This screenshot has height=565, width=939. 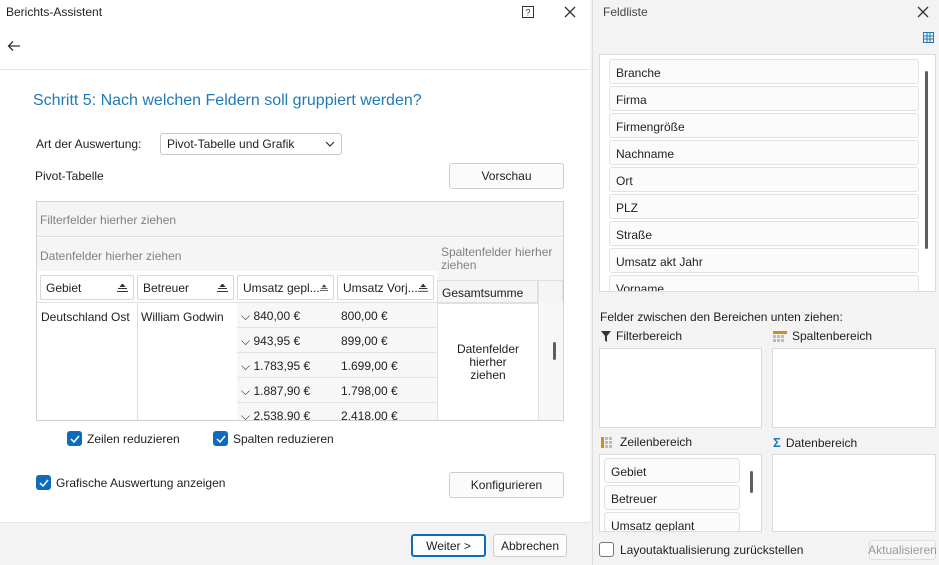 I want to click on grid-scrollbar-thumb, so click(x=554, y=351).